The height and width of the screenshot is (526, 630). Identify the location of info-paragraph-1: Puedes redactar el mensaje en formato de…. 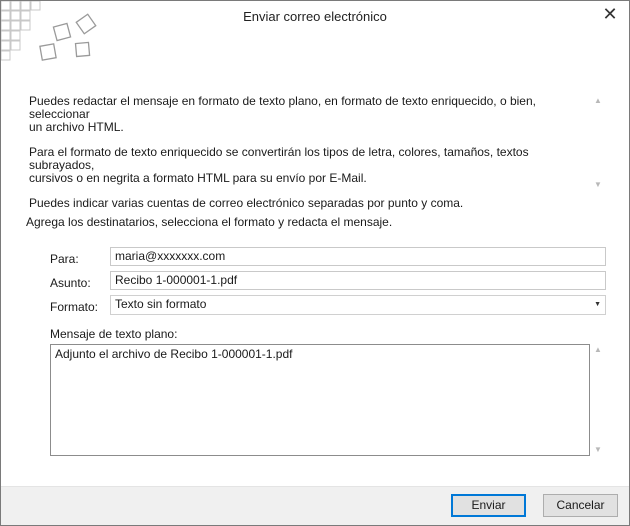
(282, 114).